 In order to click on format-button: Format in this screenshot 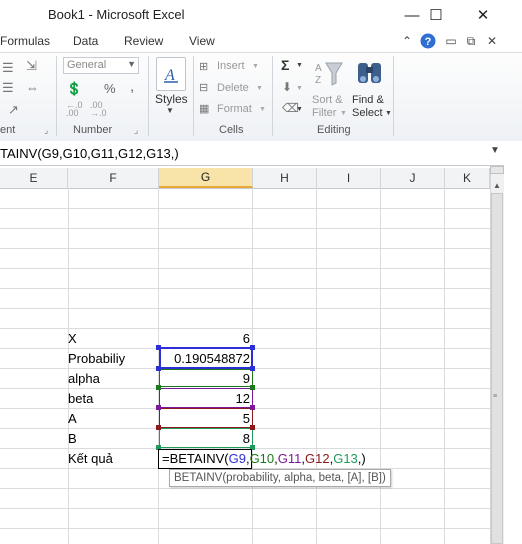, I will do `click(234, 109)`.